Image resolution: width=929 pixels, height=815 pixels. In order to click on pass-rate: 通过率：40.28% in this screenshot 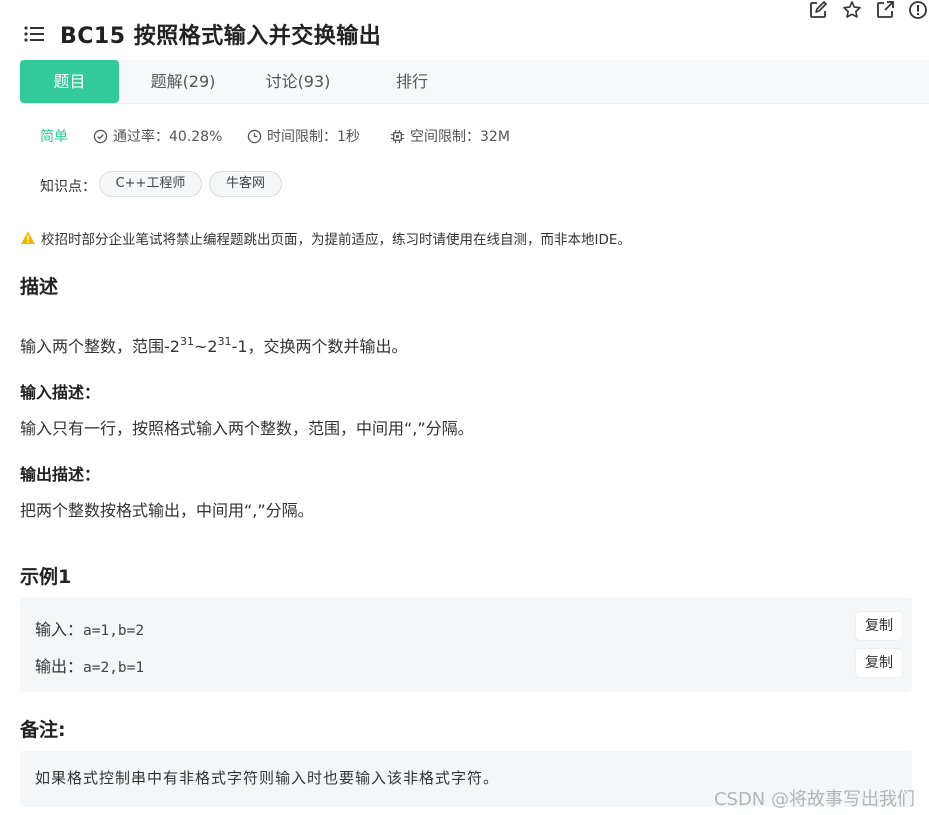, I will do `click(157, 136)`.